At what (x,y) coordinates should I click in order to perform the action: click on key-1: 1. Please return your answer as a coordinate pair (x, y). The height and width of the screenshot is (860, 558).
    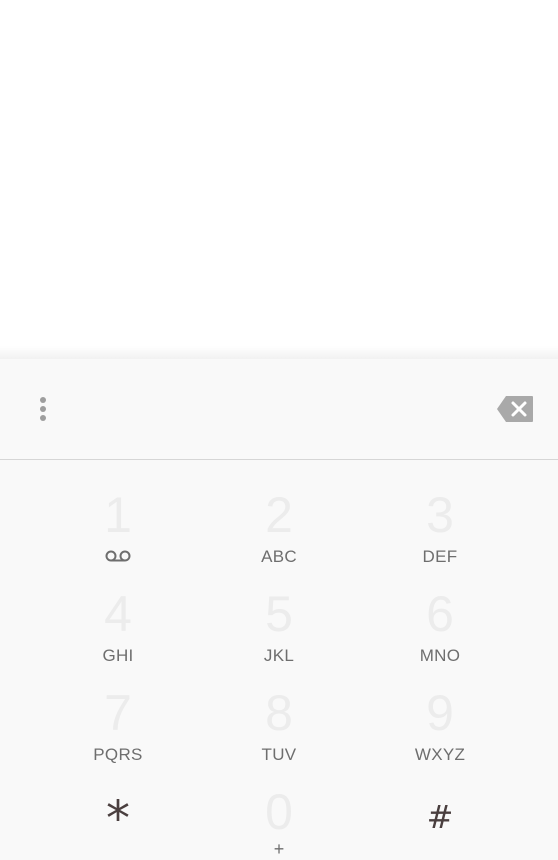
    Looking at the image, I should click on (118, 511).